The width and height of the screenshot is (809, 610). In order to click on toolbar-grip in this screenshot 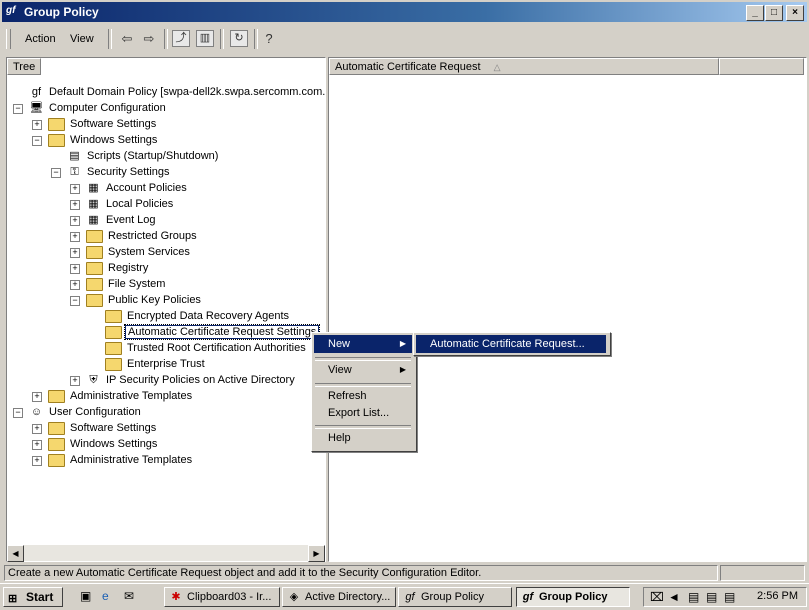, I will do `click(8, 39)`.